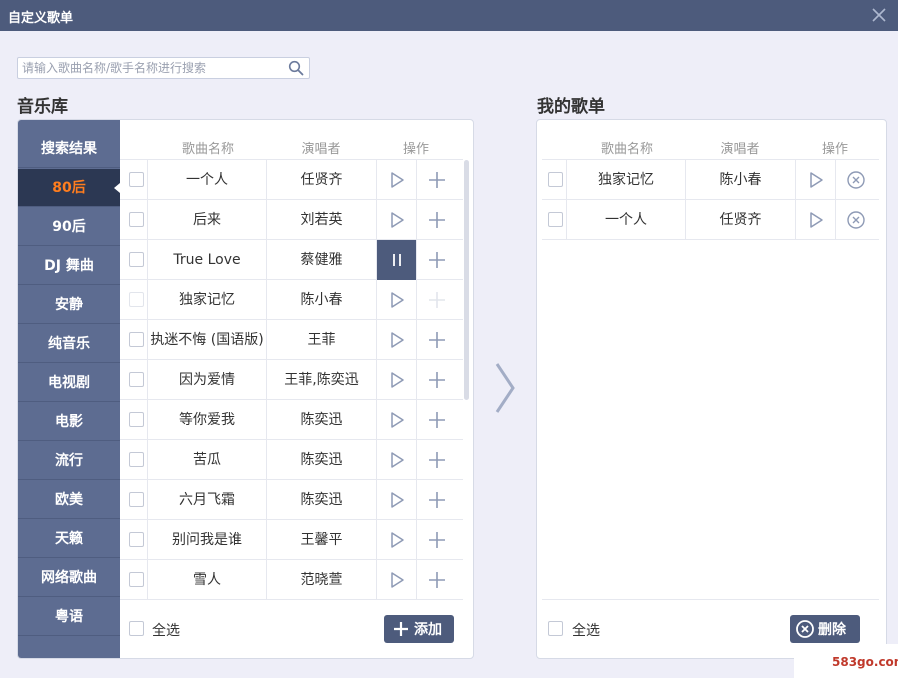 Image resolution: width=898 pixels, height=678 pixels. Describe the element at coordinates (865, 662) in the screenshot. I see `watermark-text: 583go.com` at that location.